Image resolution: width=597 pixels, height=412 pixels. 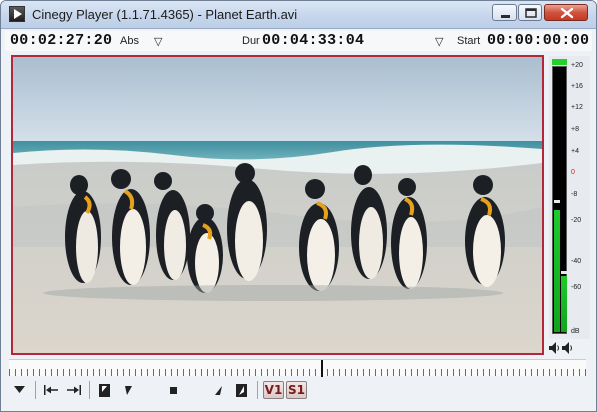 What do you see at coordinates (575, 151) in the screenshot?
I see `meter-tick: +4` at bounding box center [575, 151].